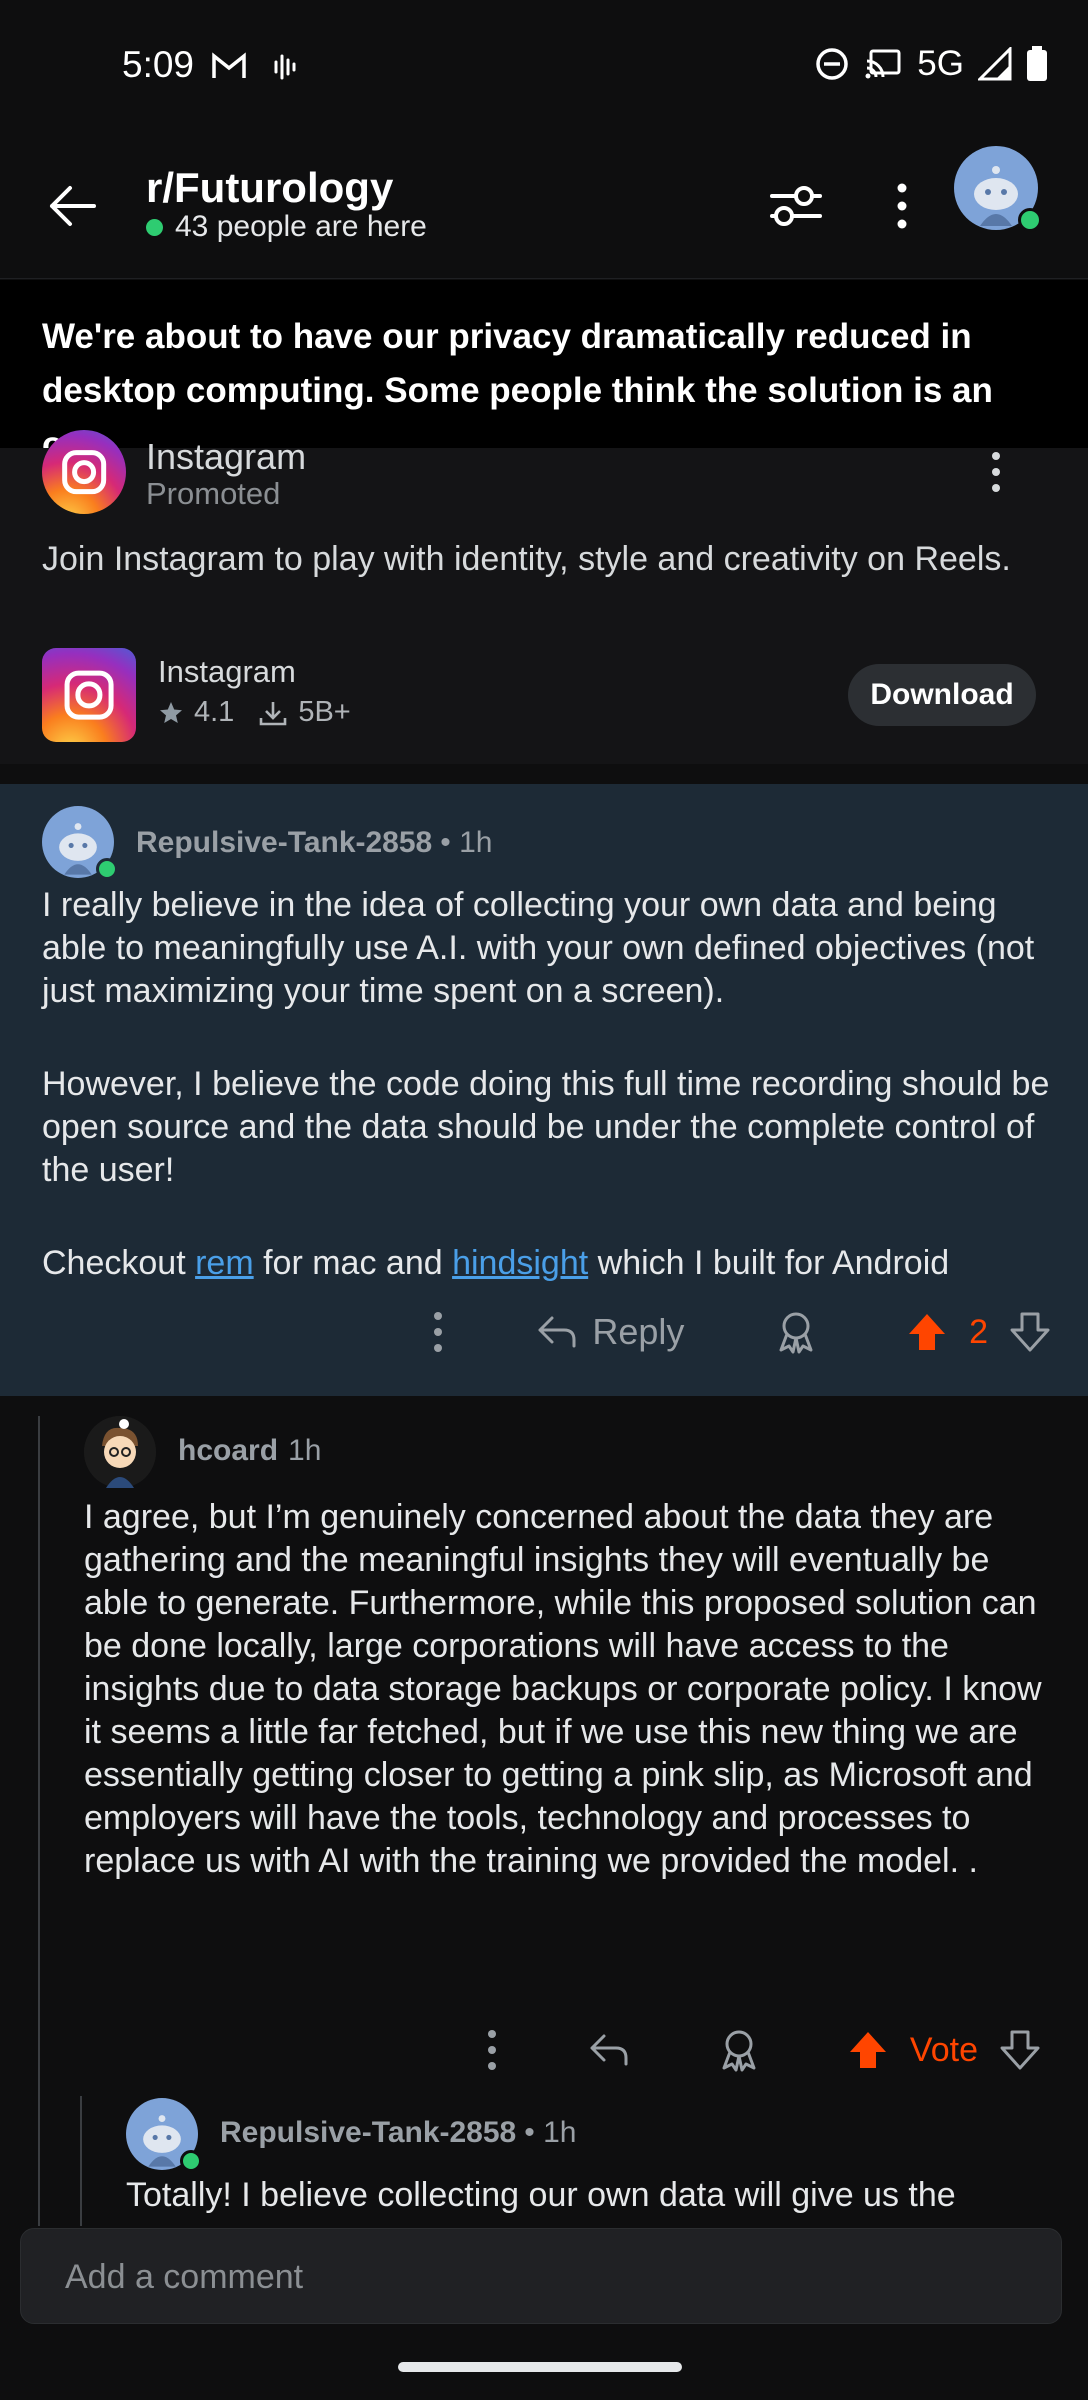 This screenshot has height=2400, width=1088. What do you see at coordinates (883, 64) in the screenshot?
I see `cast-icon` at bounding box center [883, 64].